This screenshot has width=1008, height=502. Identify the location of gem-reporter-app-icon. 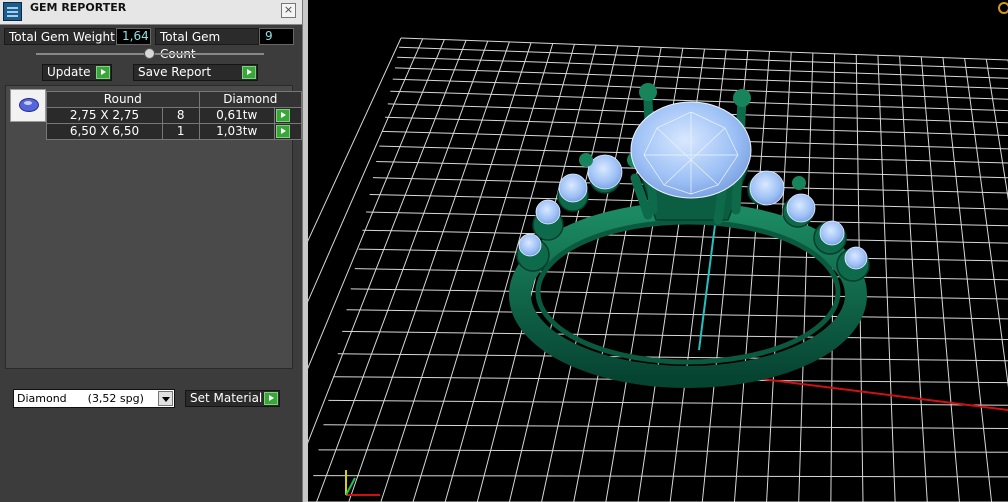
(12, 11).